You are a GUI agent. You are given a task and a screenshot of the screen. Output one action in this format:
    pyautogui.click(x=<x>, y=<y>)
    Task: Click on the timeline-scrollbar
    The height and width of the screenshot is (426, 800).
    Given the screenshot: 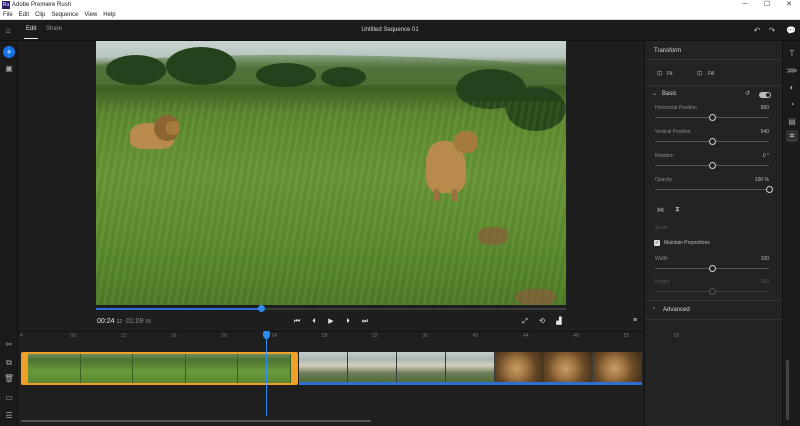 What is the action you would take?
    pyautogui.click(x=196, y=421)
    